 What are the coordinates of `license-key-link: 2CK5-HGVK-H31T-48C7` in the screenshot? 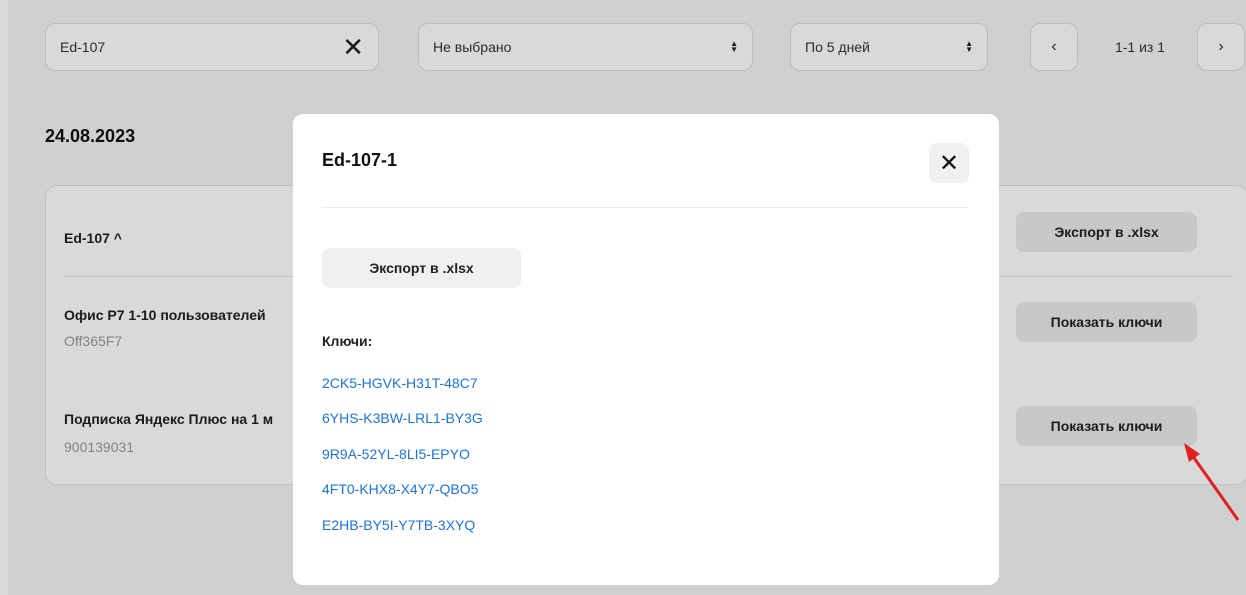 It's located at (400, 383).